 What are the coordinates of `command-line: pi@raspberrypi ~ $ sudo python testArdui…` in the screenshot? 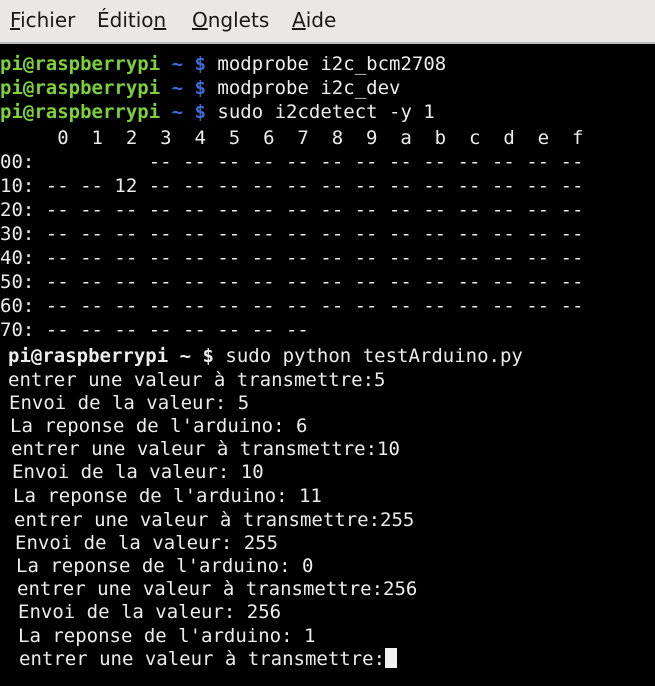 It's located at (265, 356).